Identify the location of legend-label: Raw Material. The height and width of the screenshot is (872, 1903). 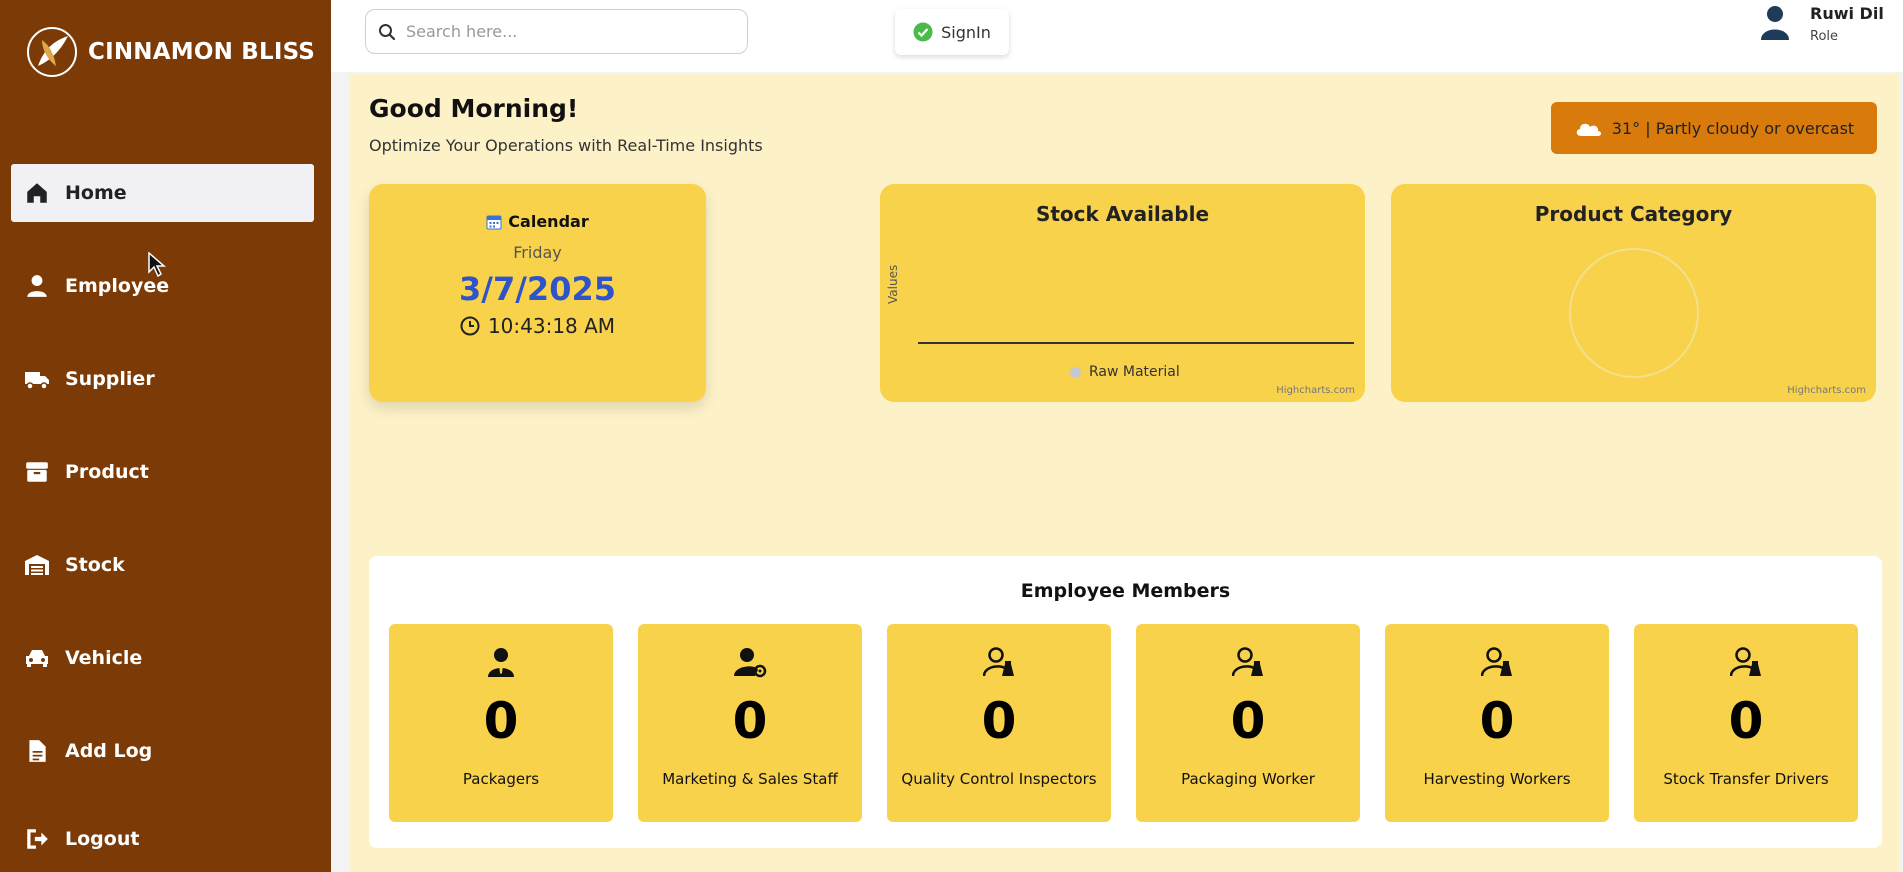
(1134, 372).